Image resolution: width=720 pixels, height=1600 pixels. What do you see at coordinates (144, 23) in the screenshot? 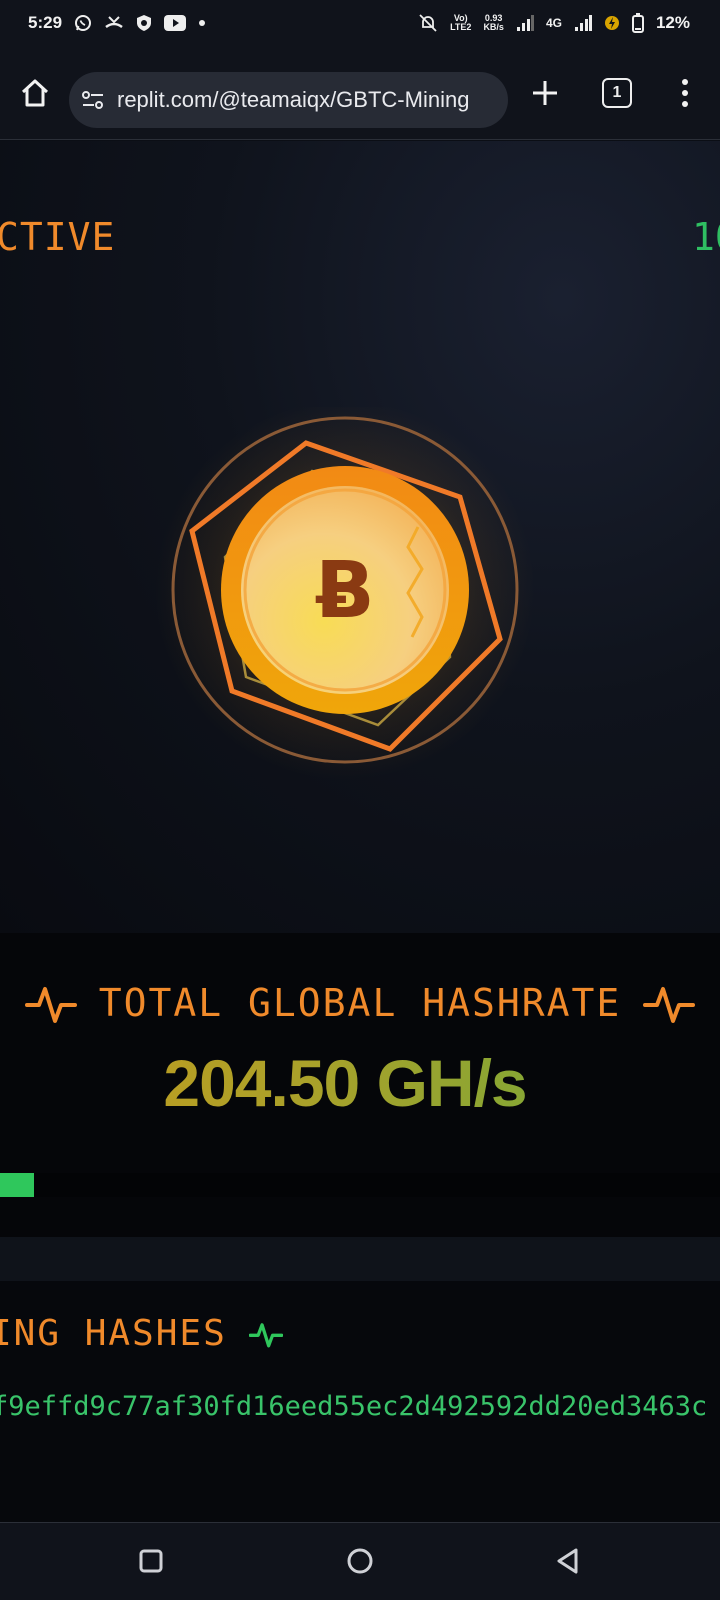
I see `shield-icon` at bounding box center [144, 23].